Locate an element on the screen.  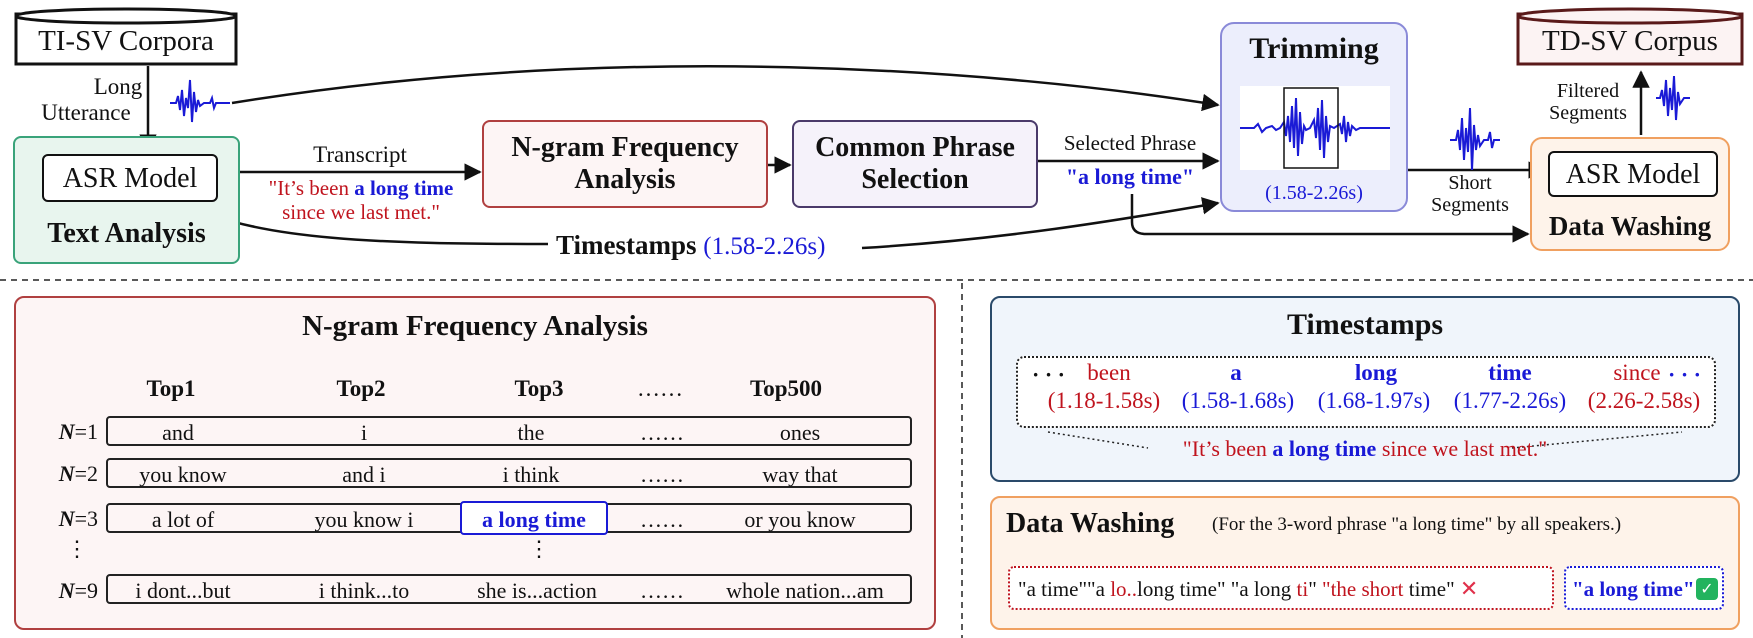
timestamps-center-label: Timestamps (1.58-2.26s) is located at coordinates (711, 245).